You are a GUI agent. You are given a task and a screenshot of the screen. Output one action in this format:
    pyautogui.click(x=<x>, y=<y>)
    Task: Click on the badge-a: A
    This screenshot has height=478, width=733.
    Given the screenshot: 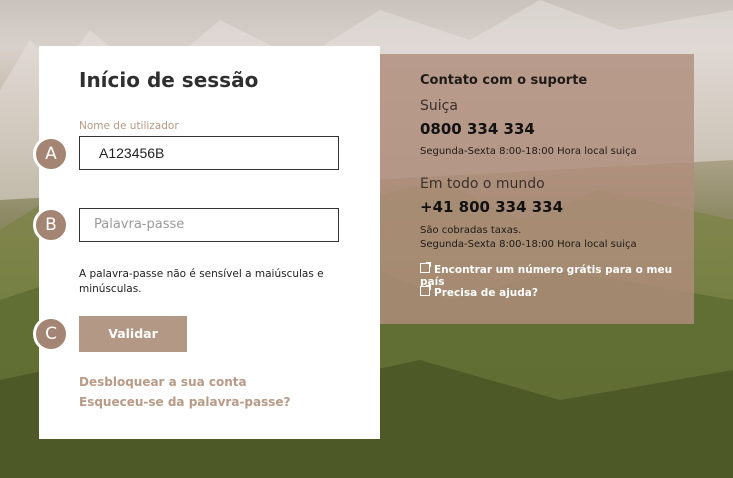 What is the action you would take?
    pyautogui.click(x=51, y=154)
    